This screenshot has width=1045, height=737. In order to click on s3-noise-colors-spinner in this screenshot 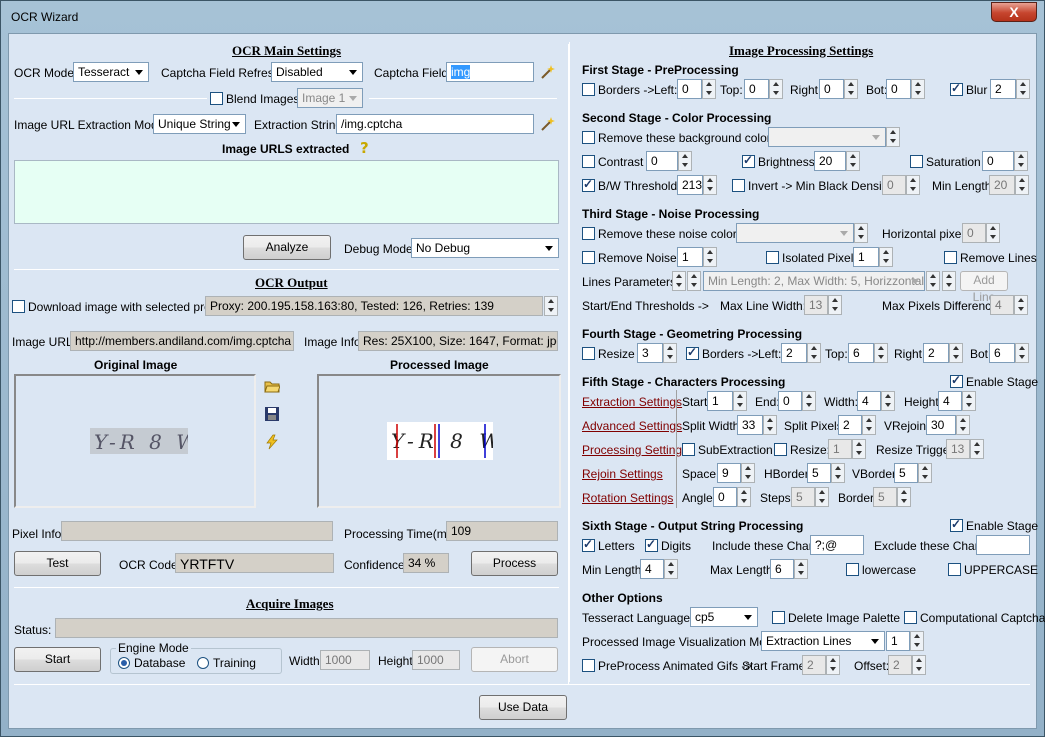, I will do `click(861, 233)`.